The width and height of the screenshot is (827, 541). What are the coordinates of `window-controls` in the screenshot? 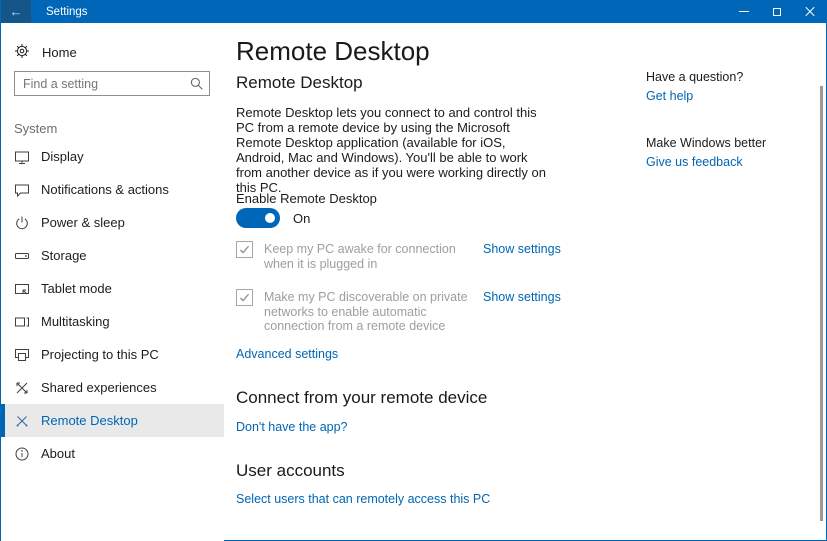 It's located at (776, 11).